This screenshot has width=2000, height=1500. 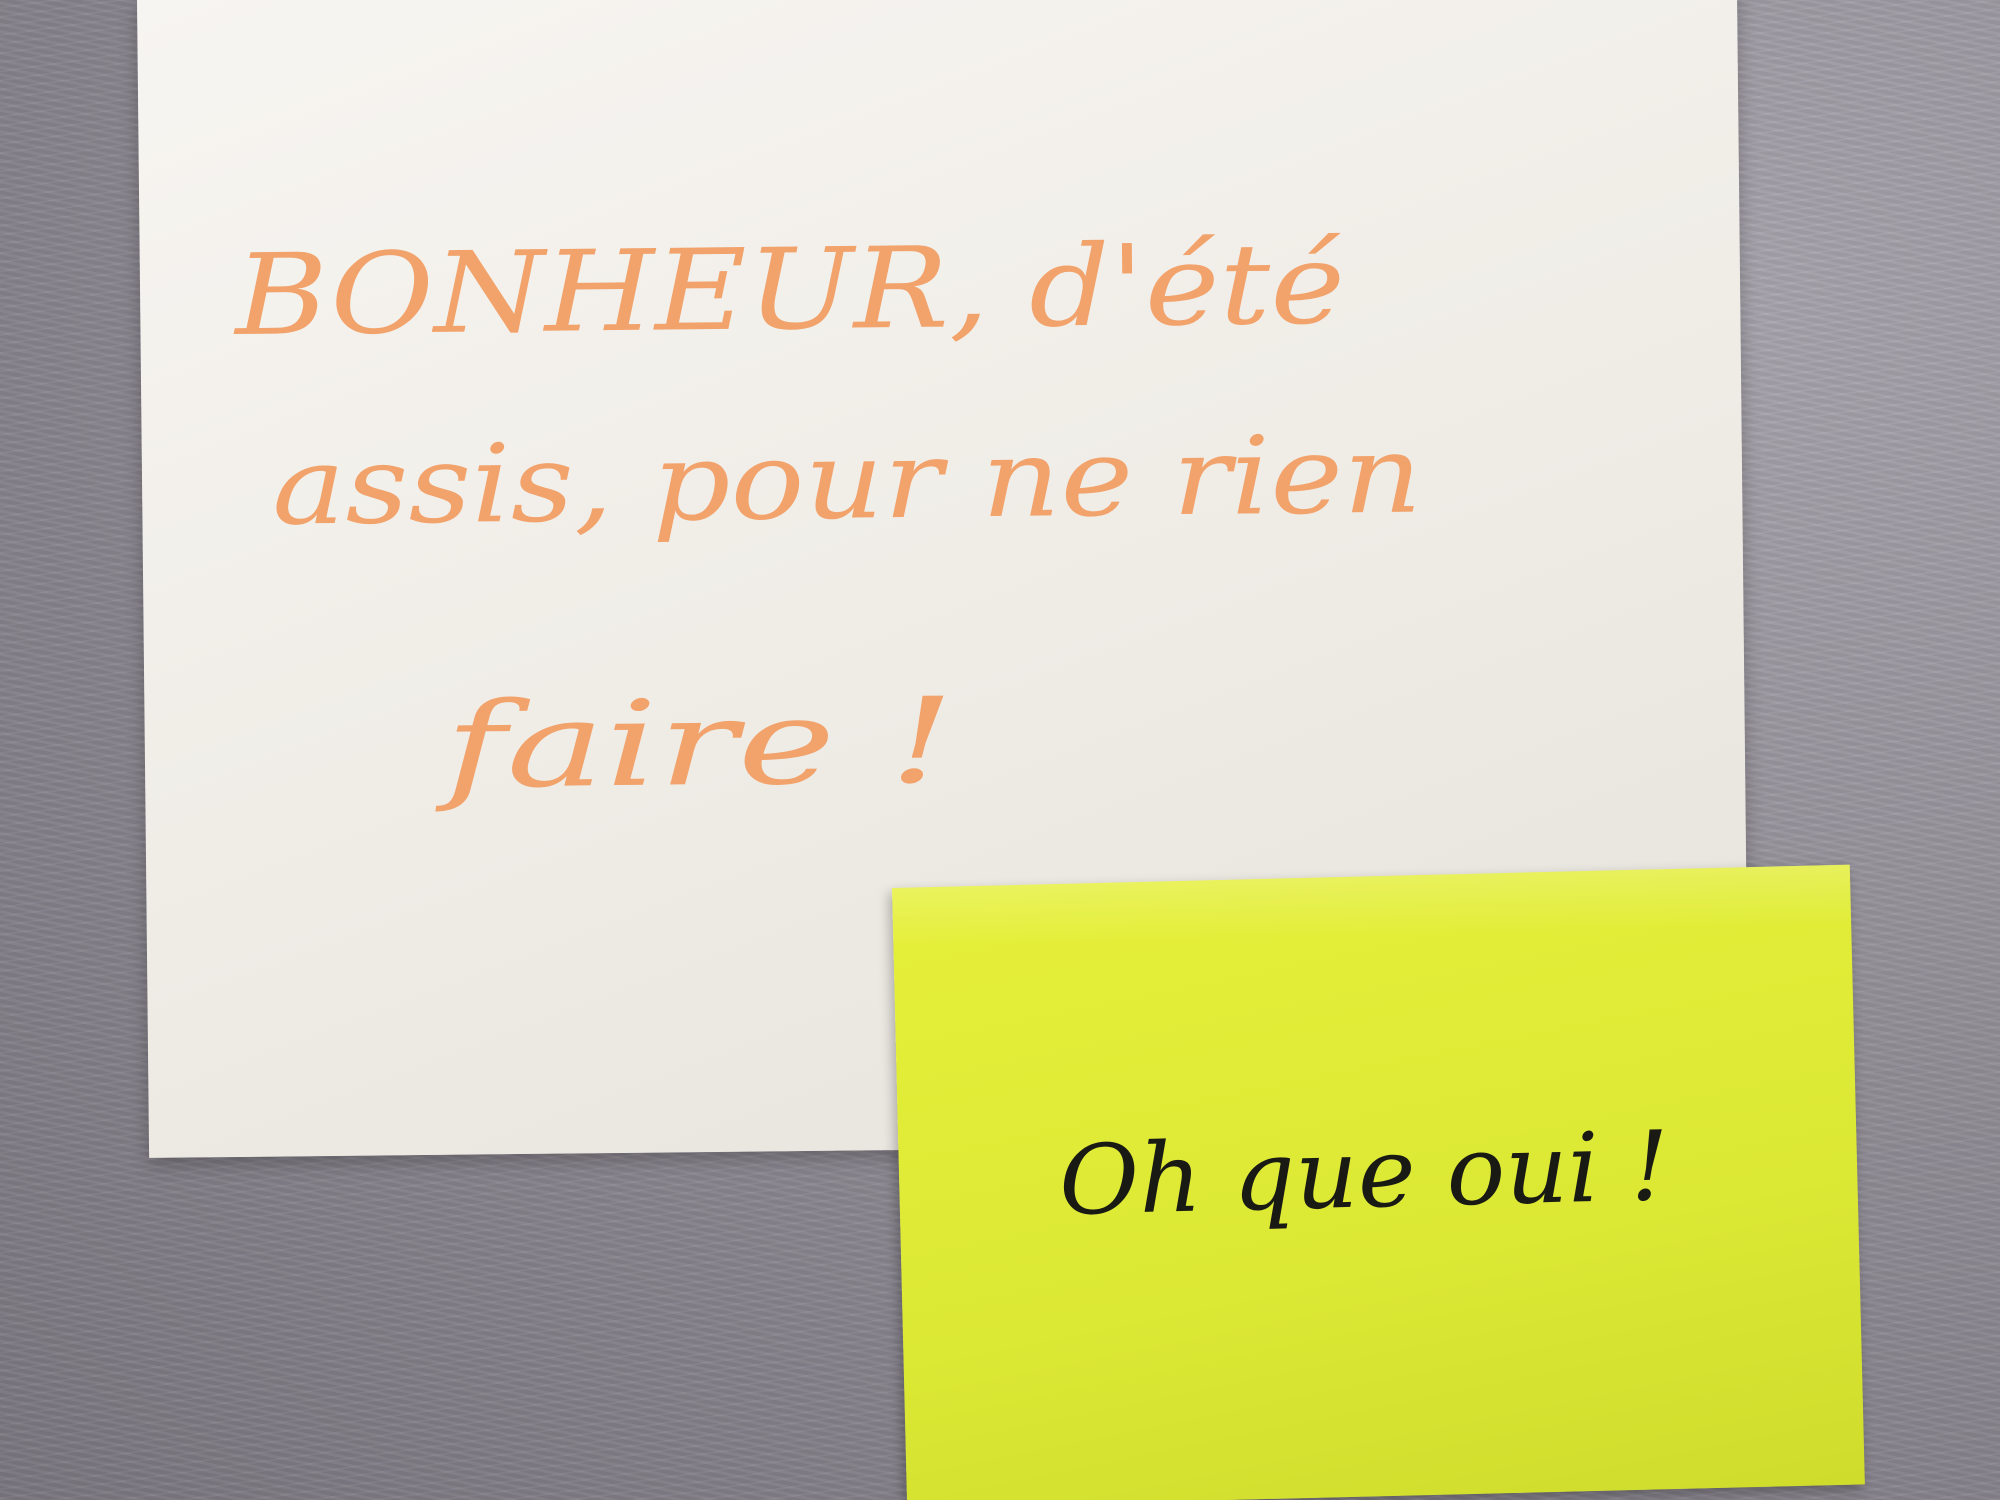 I want to click on card-line-2: assis, pour ne rien, so click(x=846, y=481).